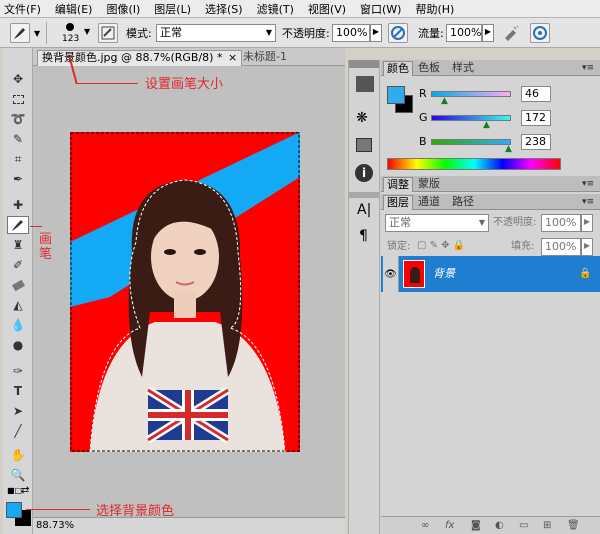 This screenshot has height=534, width=600. I want to click on zoom-level: 88.73%, so click(55, 525).